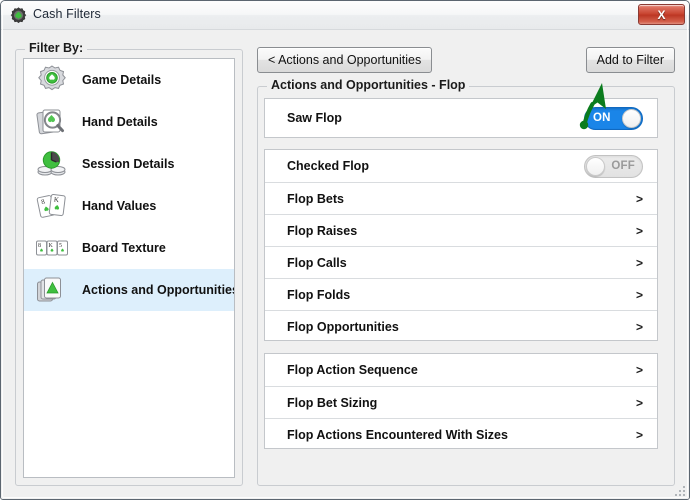  Describe the element at coordinates (345, 15) in the screenshot. I see `title-bar: Cash Filters X` at that location.